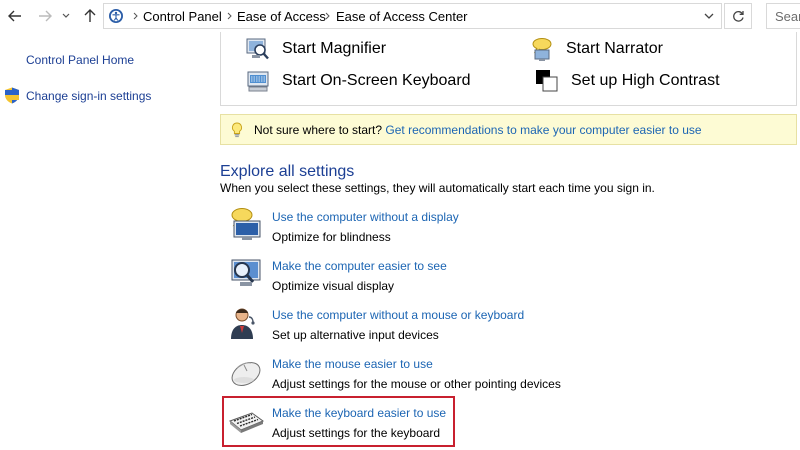 The image size is (800, 450). What do you see at coordinates (645, 80) in the screenshot?
I see `set-up-high-contrast-label: Set up High Contrast` at bounding box center [645, 80].